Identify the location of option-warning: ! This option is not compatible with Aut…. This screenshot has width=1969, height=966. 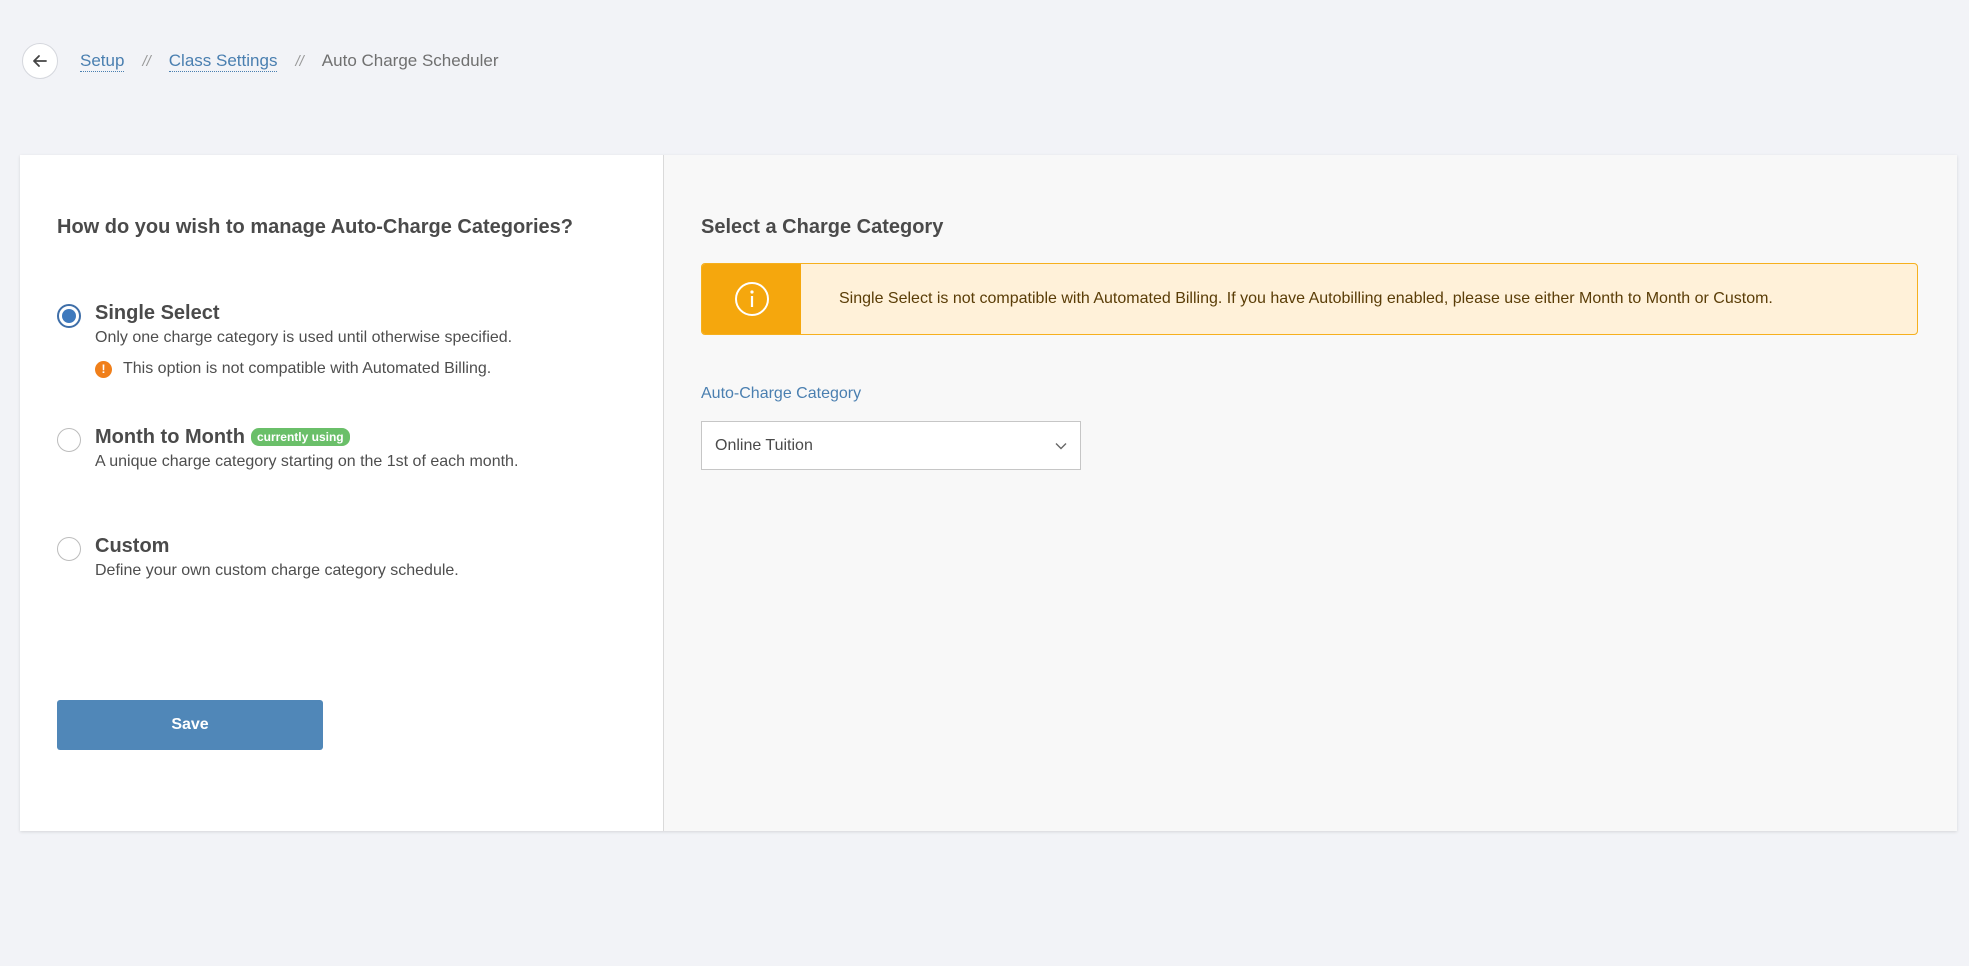
(303, 369).